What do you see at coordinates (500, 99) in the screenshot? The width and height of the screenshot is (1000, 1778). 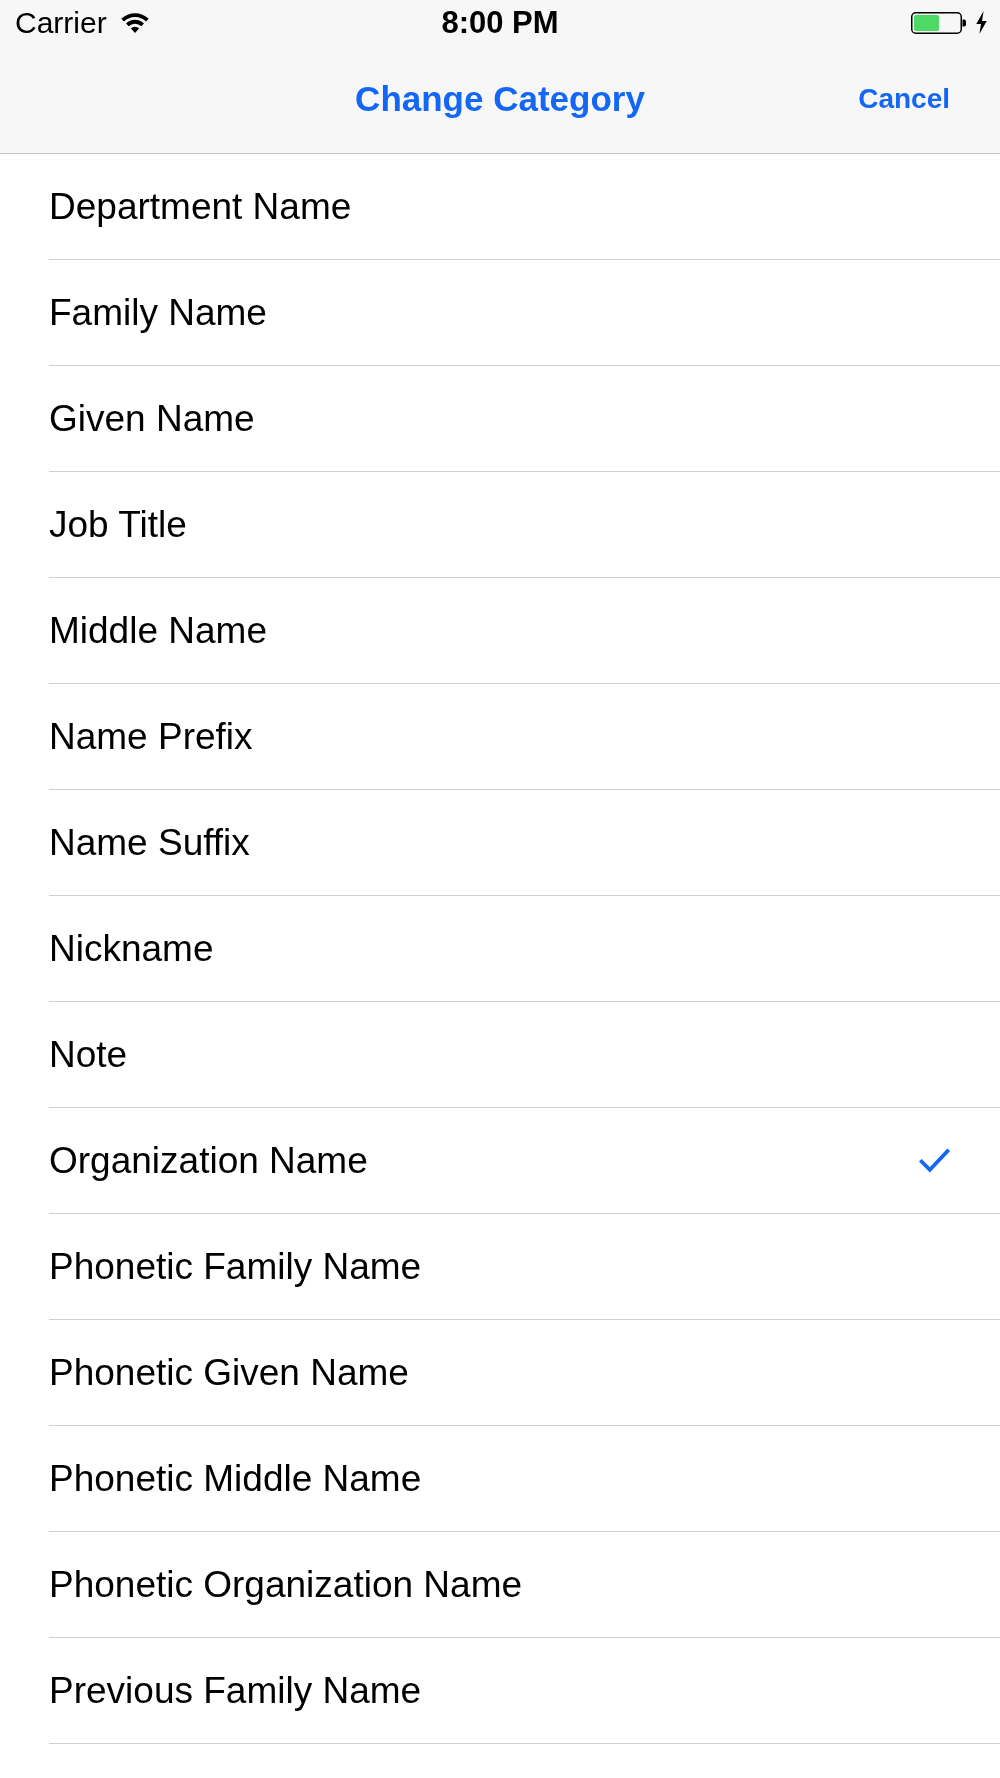 I see `nav-title: Change Category` at bounding box center [500, 99].